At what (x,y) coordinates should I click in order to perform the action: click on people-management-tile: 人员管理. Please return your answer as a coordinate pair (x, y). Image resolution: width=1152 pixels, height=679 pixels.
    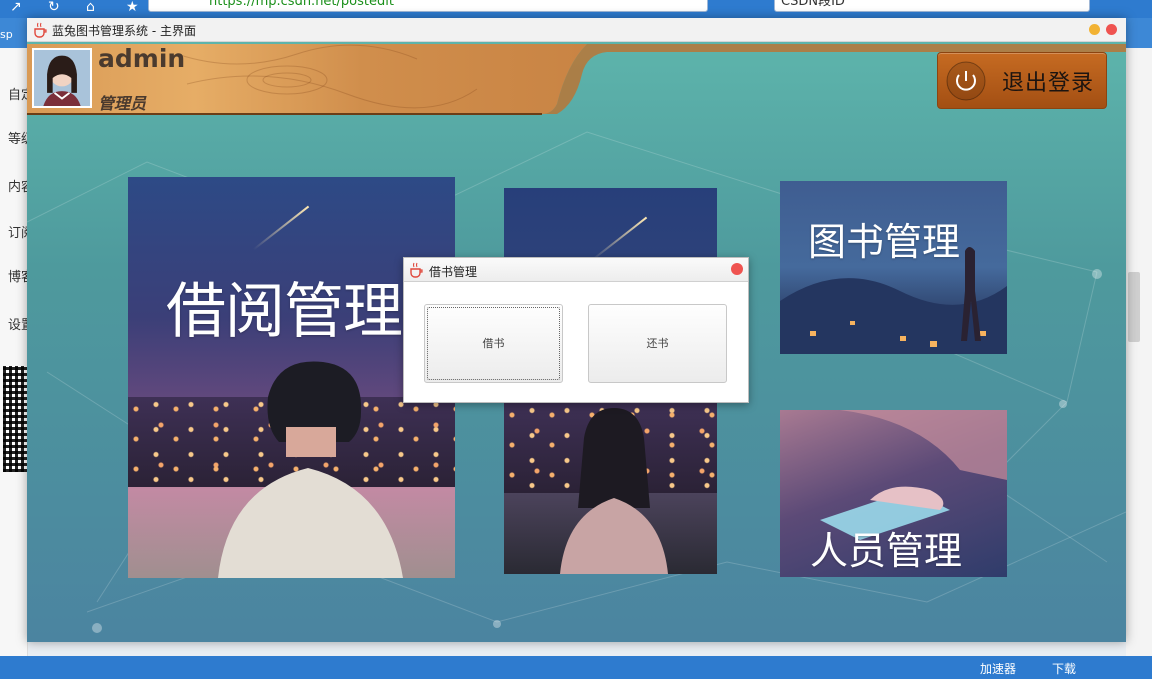
    Looking at the image, I should click on (893, 493).